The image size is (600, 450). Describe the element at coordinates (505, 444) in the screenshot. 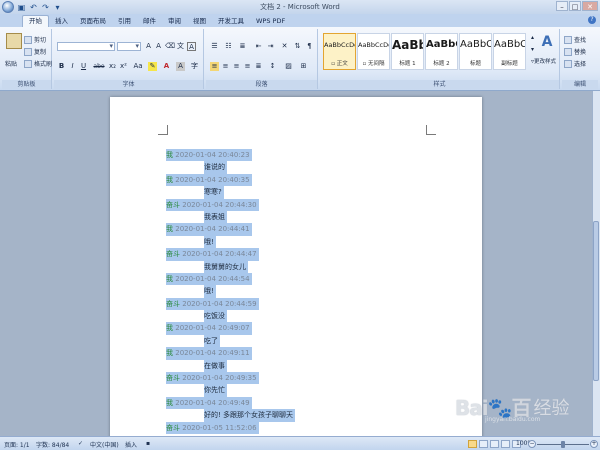

I see `outline-view-icon` at that location.